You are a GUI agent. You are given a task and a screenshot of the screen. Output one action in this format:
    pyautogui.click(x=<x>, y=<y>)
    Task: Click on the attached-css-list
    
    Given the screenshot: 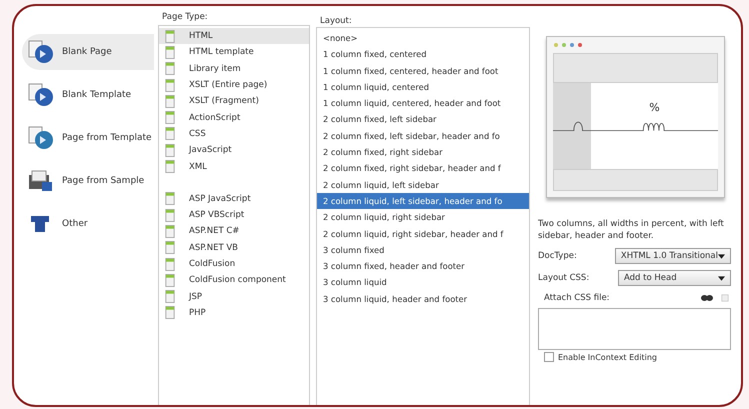 What is the action you would take?
    pyautogui.click(x=634, y=329)
    